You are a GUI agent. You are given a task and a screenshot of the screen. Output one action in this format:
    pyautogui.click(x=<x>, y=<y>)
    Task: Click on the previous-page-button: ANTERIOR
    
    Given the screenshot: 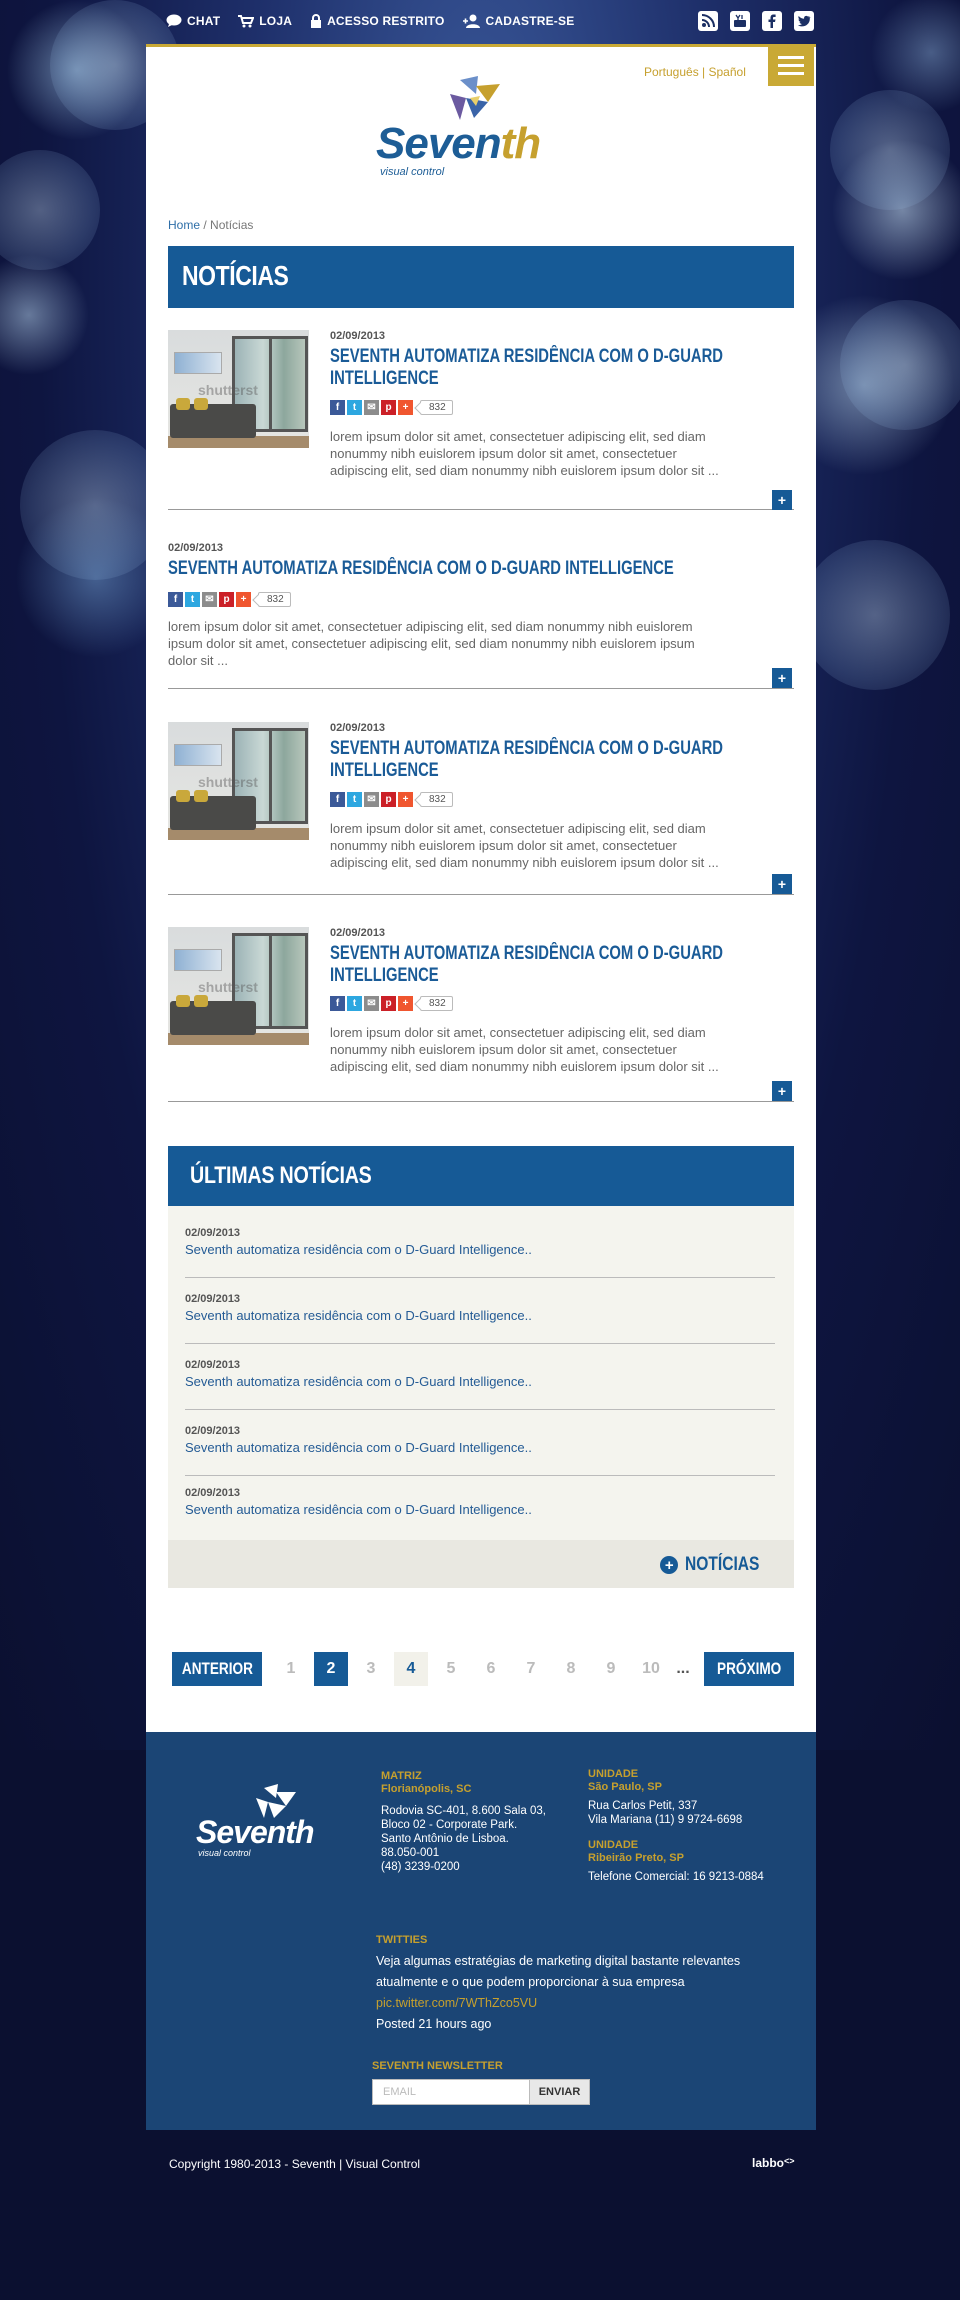 What is the action you would take?
    pyautogui.click(x=217, y=1669)
    